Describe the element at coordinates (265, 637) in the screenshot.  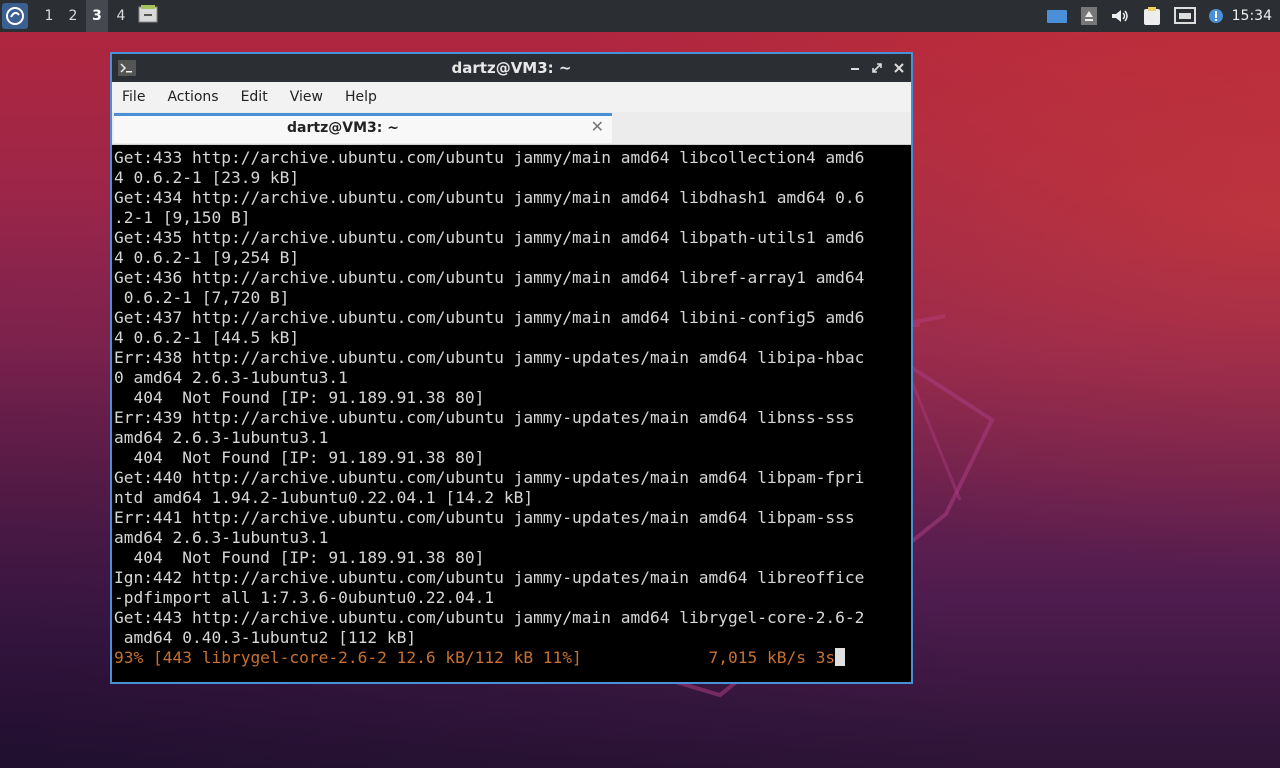
I see `terminal-line: amd64 0.40.3-1ubuntu2 [112 kB]` at that location.